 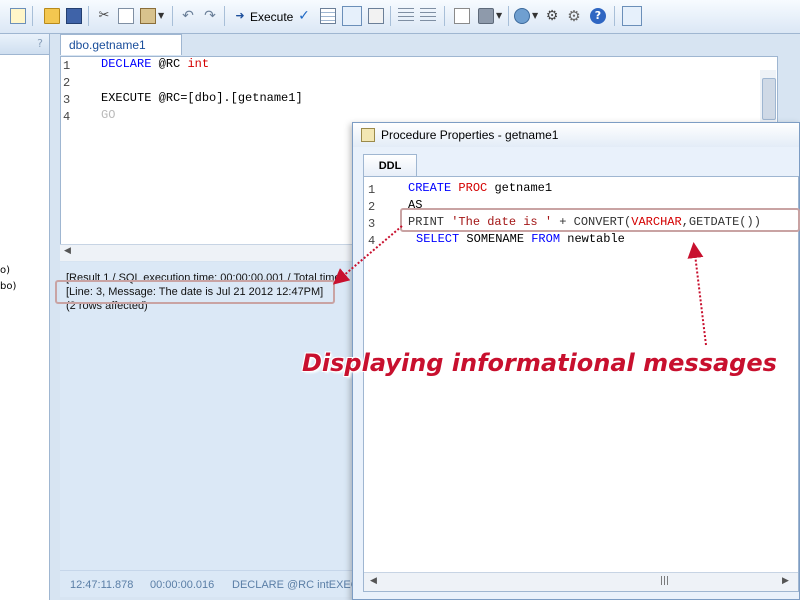 What do you see at coordinates (155, 64) in the screenshot?
I see `code-line: DECLARE @RC int` at bounding box center [155, 64].